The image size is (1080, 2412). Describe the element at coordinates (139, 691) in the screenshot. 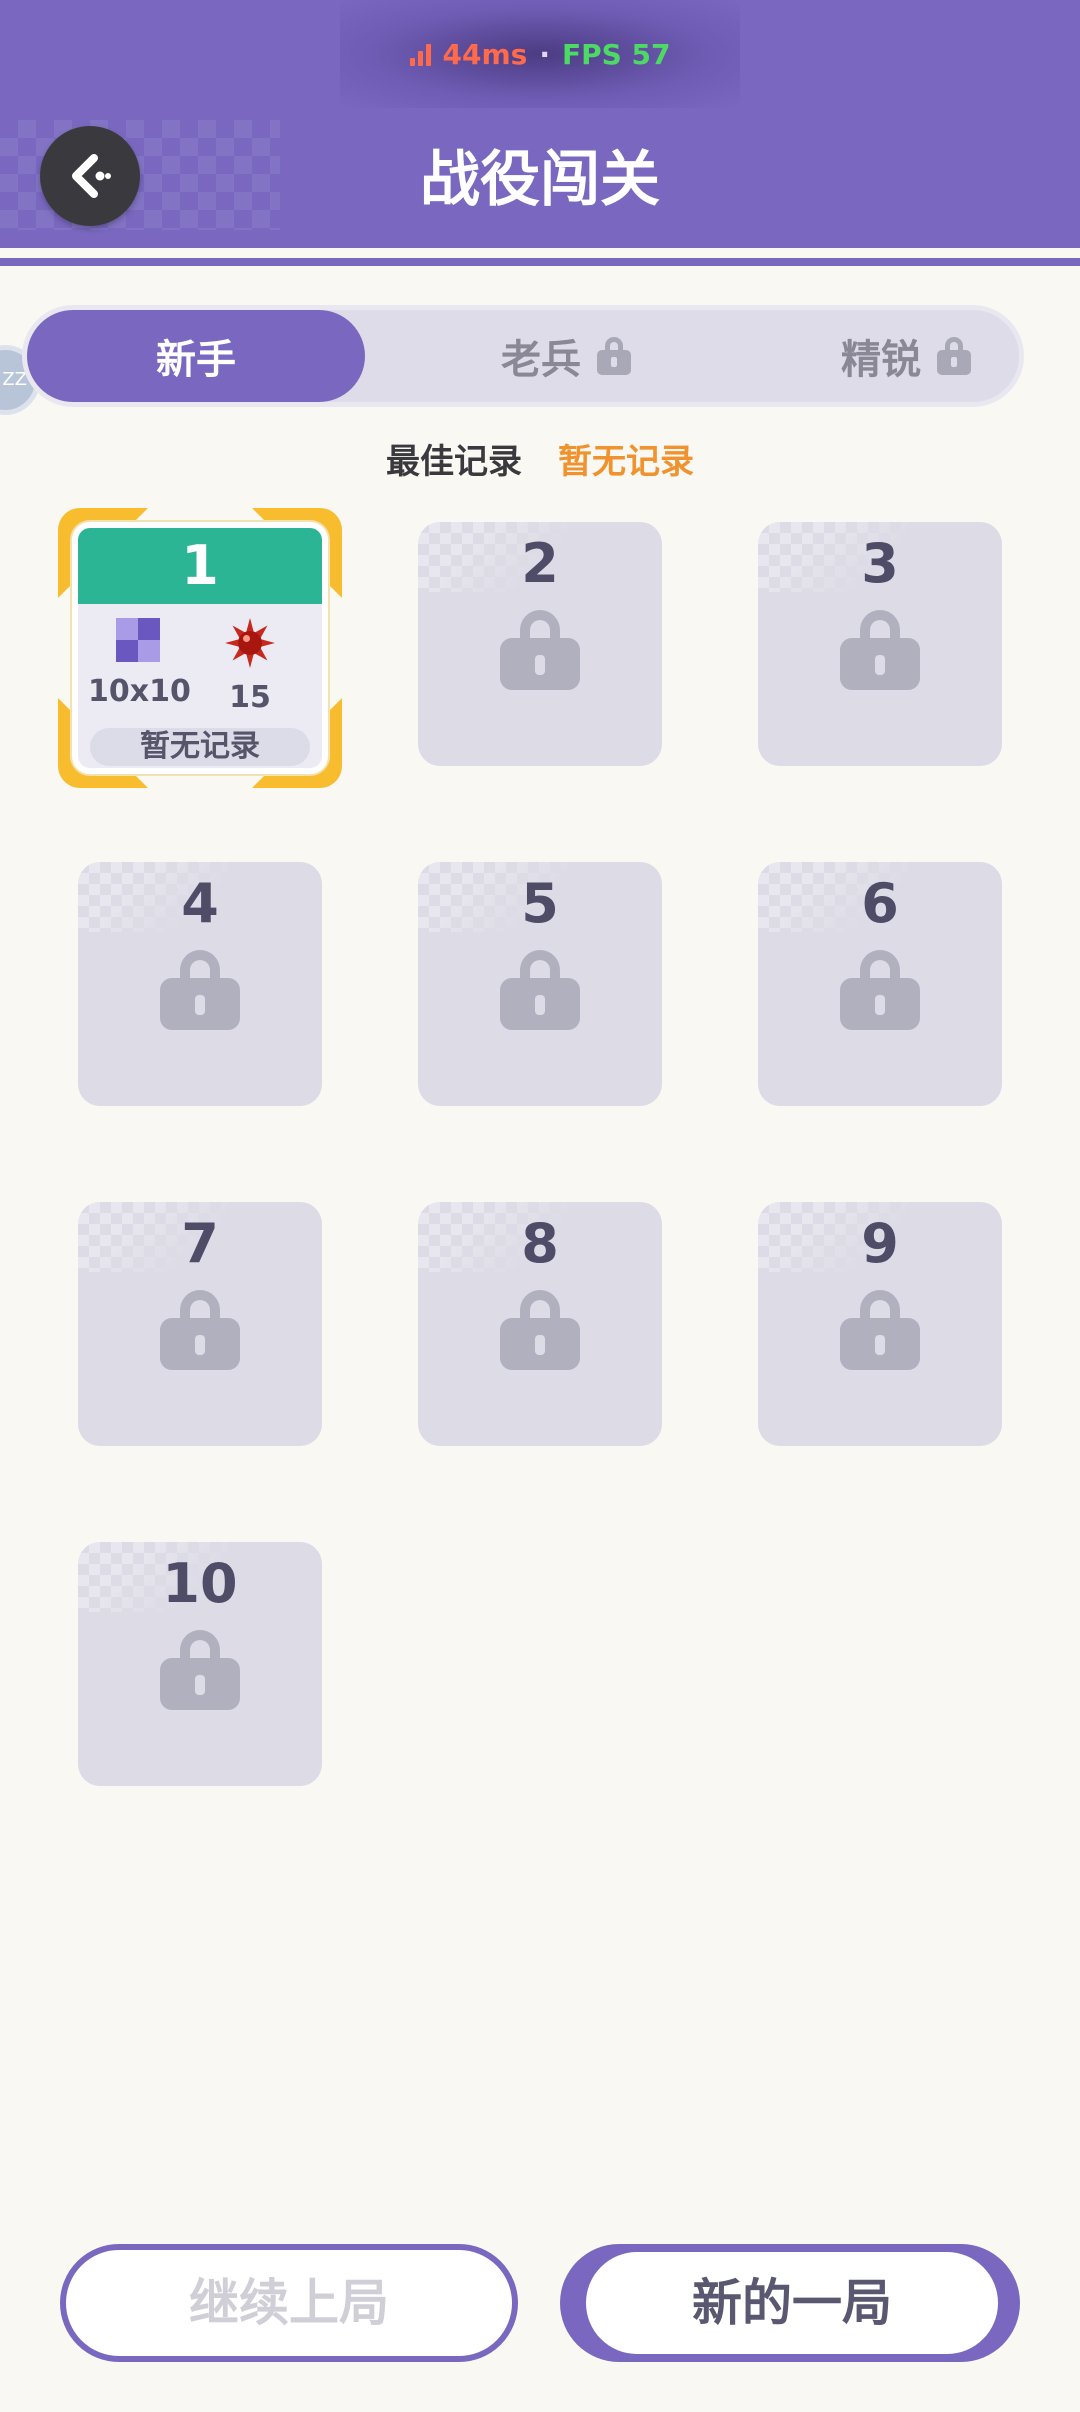

I see `board-size-value: 10x10` at that location.